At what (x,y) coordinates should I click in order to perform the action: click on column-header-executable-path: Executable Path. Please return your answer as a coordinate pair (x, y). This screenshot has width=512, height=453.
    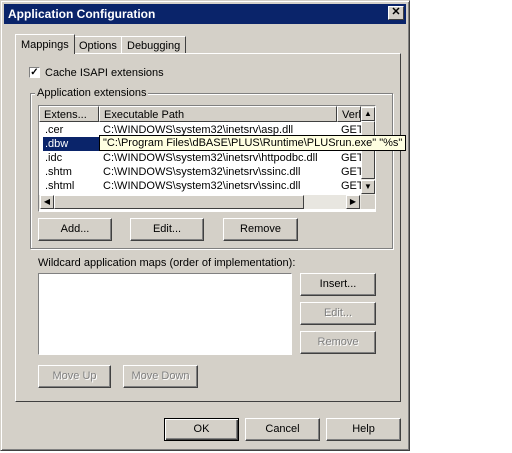
    Looking at the image, I should click on (218, 114).